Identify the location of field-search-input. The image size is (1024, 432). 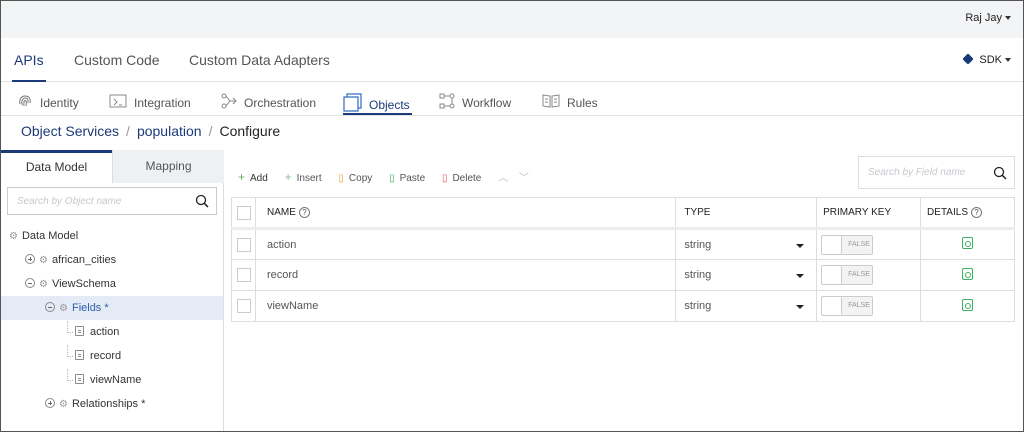
(936, 172).